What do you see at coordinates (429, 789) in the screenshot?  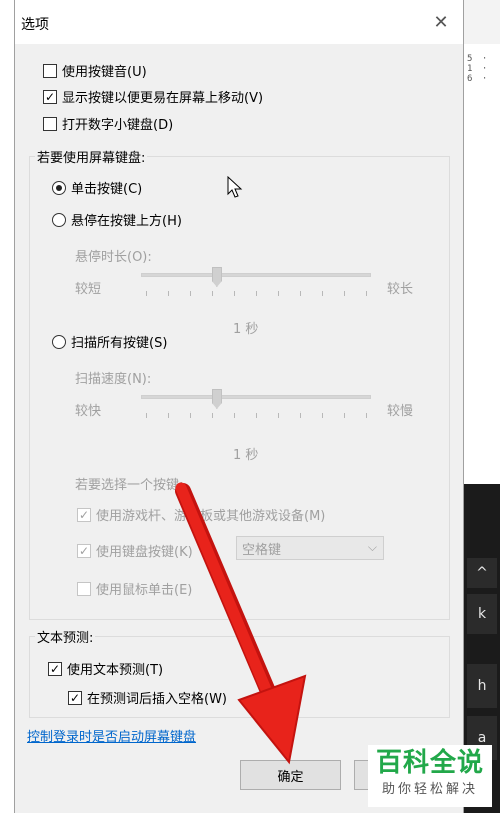 I see `watermark-sub: 助你轻松解决` at bounding box center [429, 789].